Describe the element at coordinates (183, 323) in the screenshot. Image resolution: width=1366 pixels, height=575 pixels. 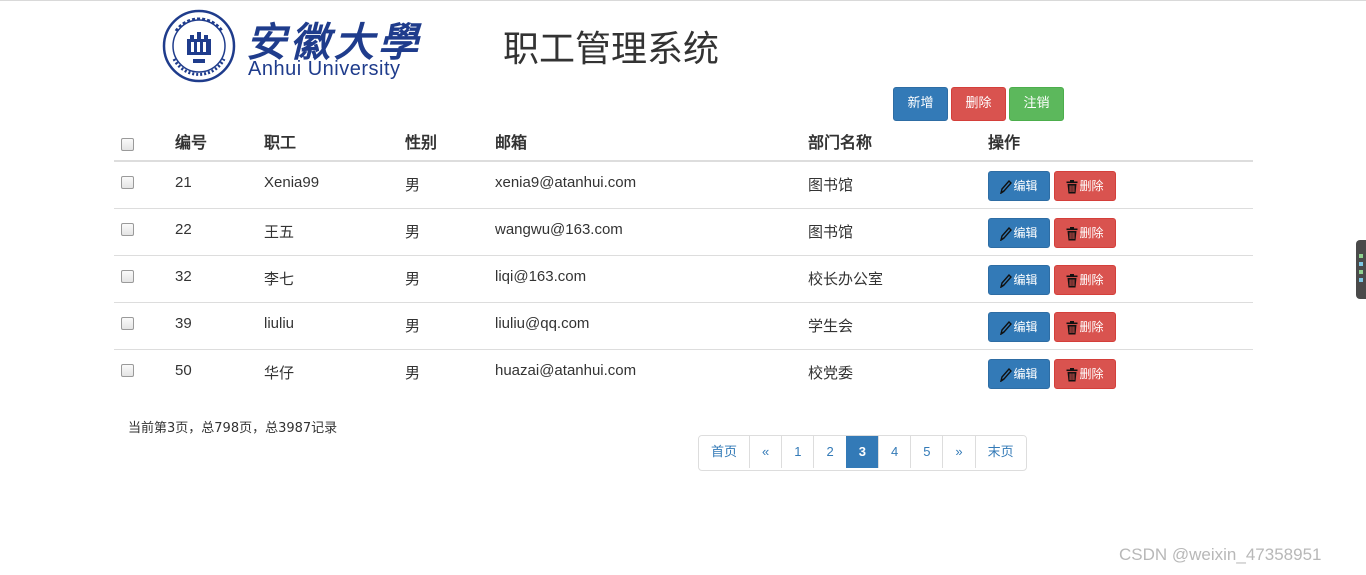
I see `cell-id: 39` at that location.